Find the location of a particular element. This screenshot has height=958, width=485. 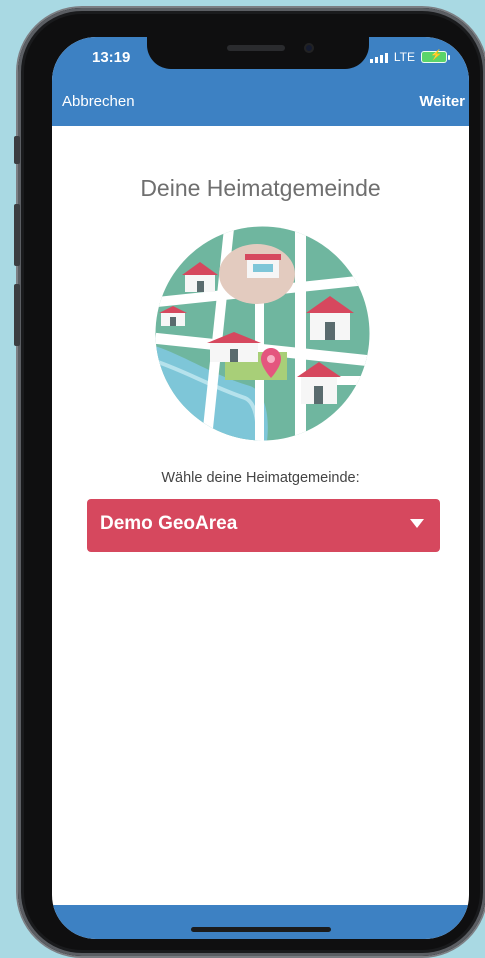

bottom-bar is located at coordinates (260, 922).